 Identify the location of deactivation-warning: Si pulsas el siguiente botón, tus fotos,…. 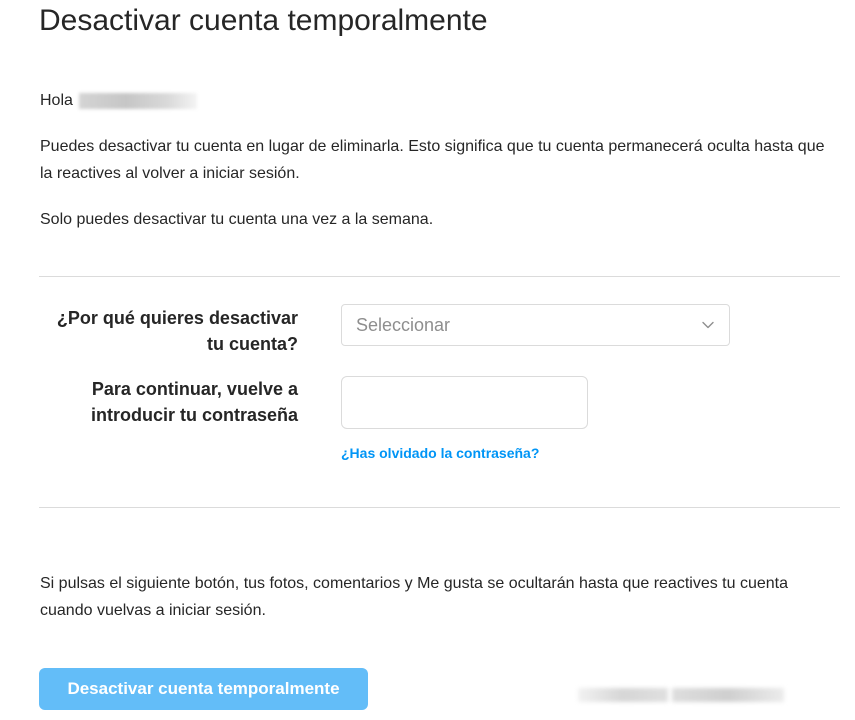
(414, 597).